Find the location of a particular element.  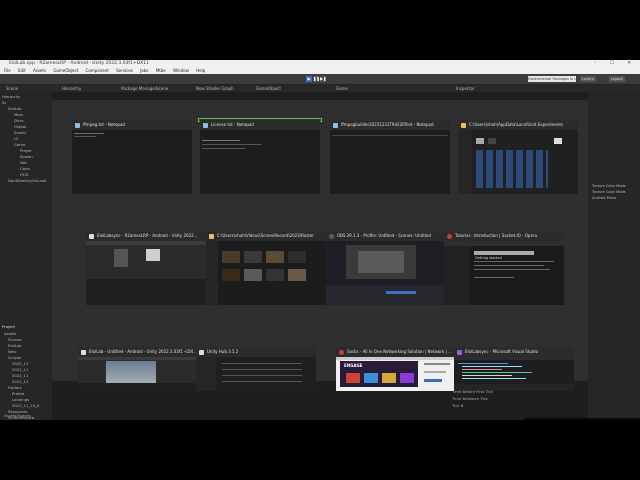

task-window-title: ffmpeg.txt - Notepad is located at coordinates (104, 124).